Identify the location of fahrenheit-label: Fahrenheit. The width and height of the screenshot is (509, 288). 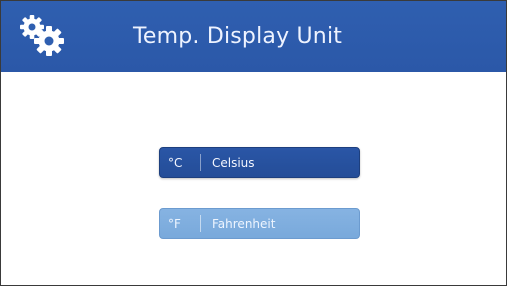
(244, 223).